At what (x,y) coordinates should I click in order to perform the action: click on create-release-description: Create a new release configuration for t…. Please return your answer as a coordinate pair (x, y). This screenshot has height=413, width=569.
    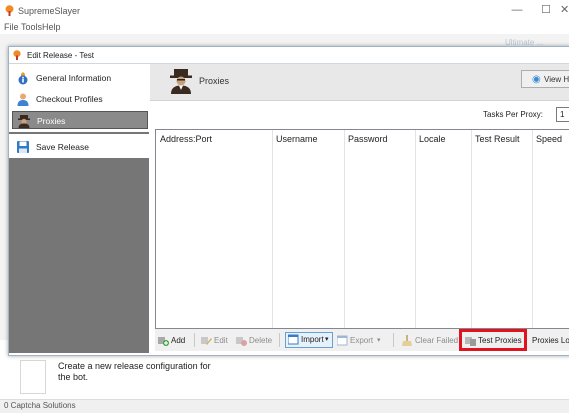
    Looking at the image, I should click on (134, 371).